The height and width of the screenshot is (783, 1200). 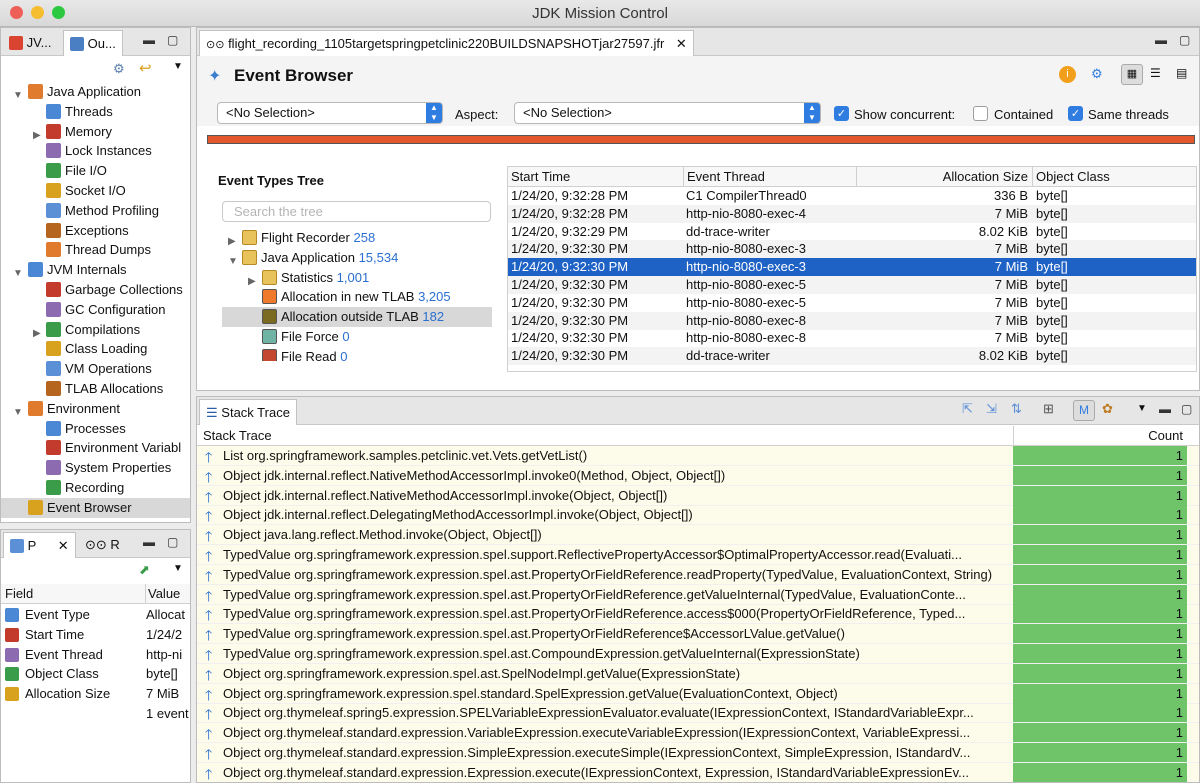 What do you see at coordinates (980, 113) in the screenshot?
I see `contained-checkbox` at bounding box center [980, 113].